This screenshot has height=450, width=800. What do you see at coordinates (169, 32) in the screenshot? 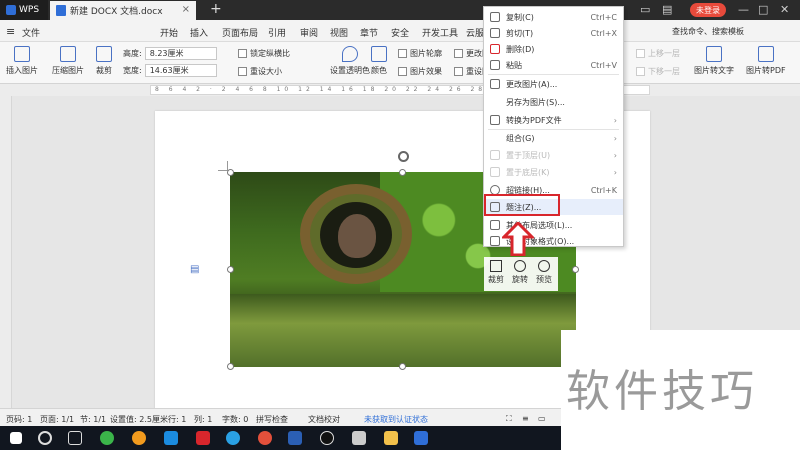
I see `menu-start: 开始` at bounding box center [169, 32].